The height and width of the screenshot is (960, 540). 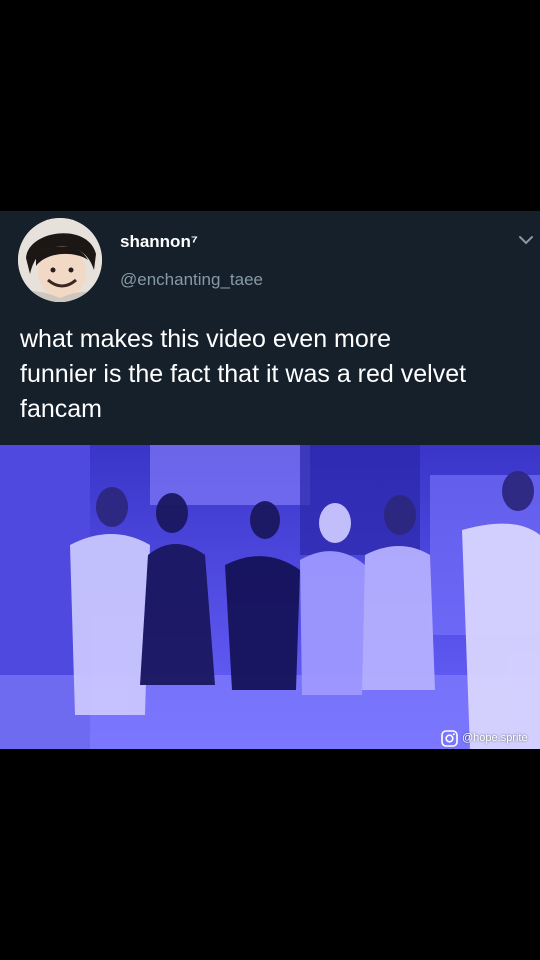 I want to click on display-name: shannon⁷, so click(x=159, y=242).